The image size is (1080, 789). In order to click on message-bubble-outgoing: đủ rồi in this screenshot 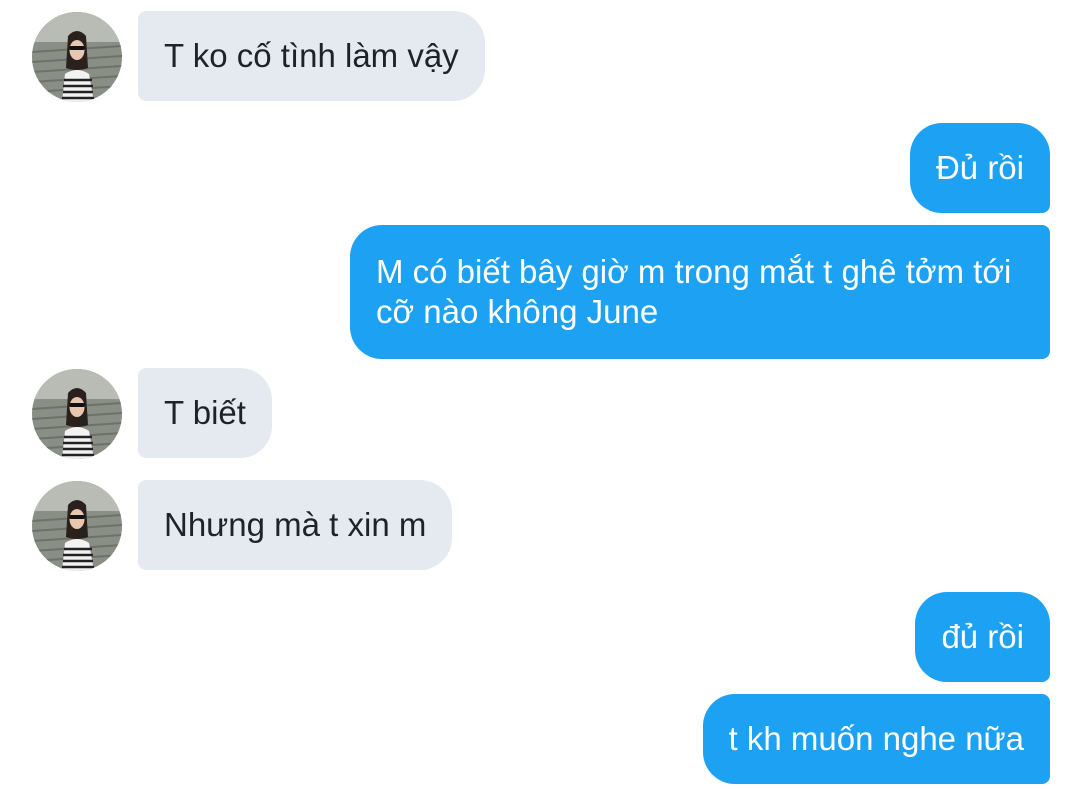, I will do `click(982, 637)`.